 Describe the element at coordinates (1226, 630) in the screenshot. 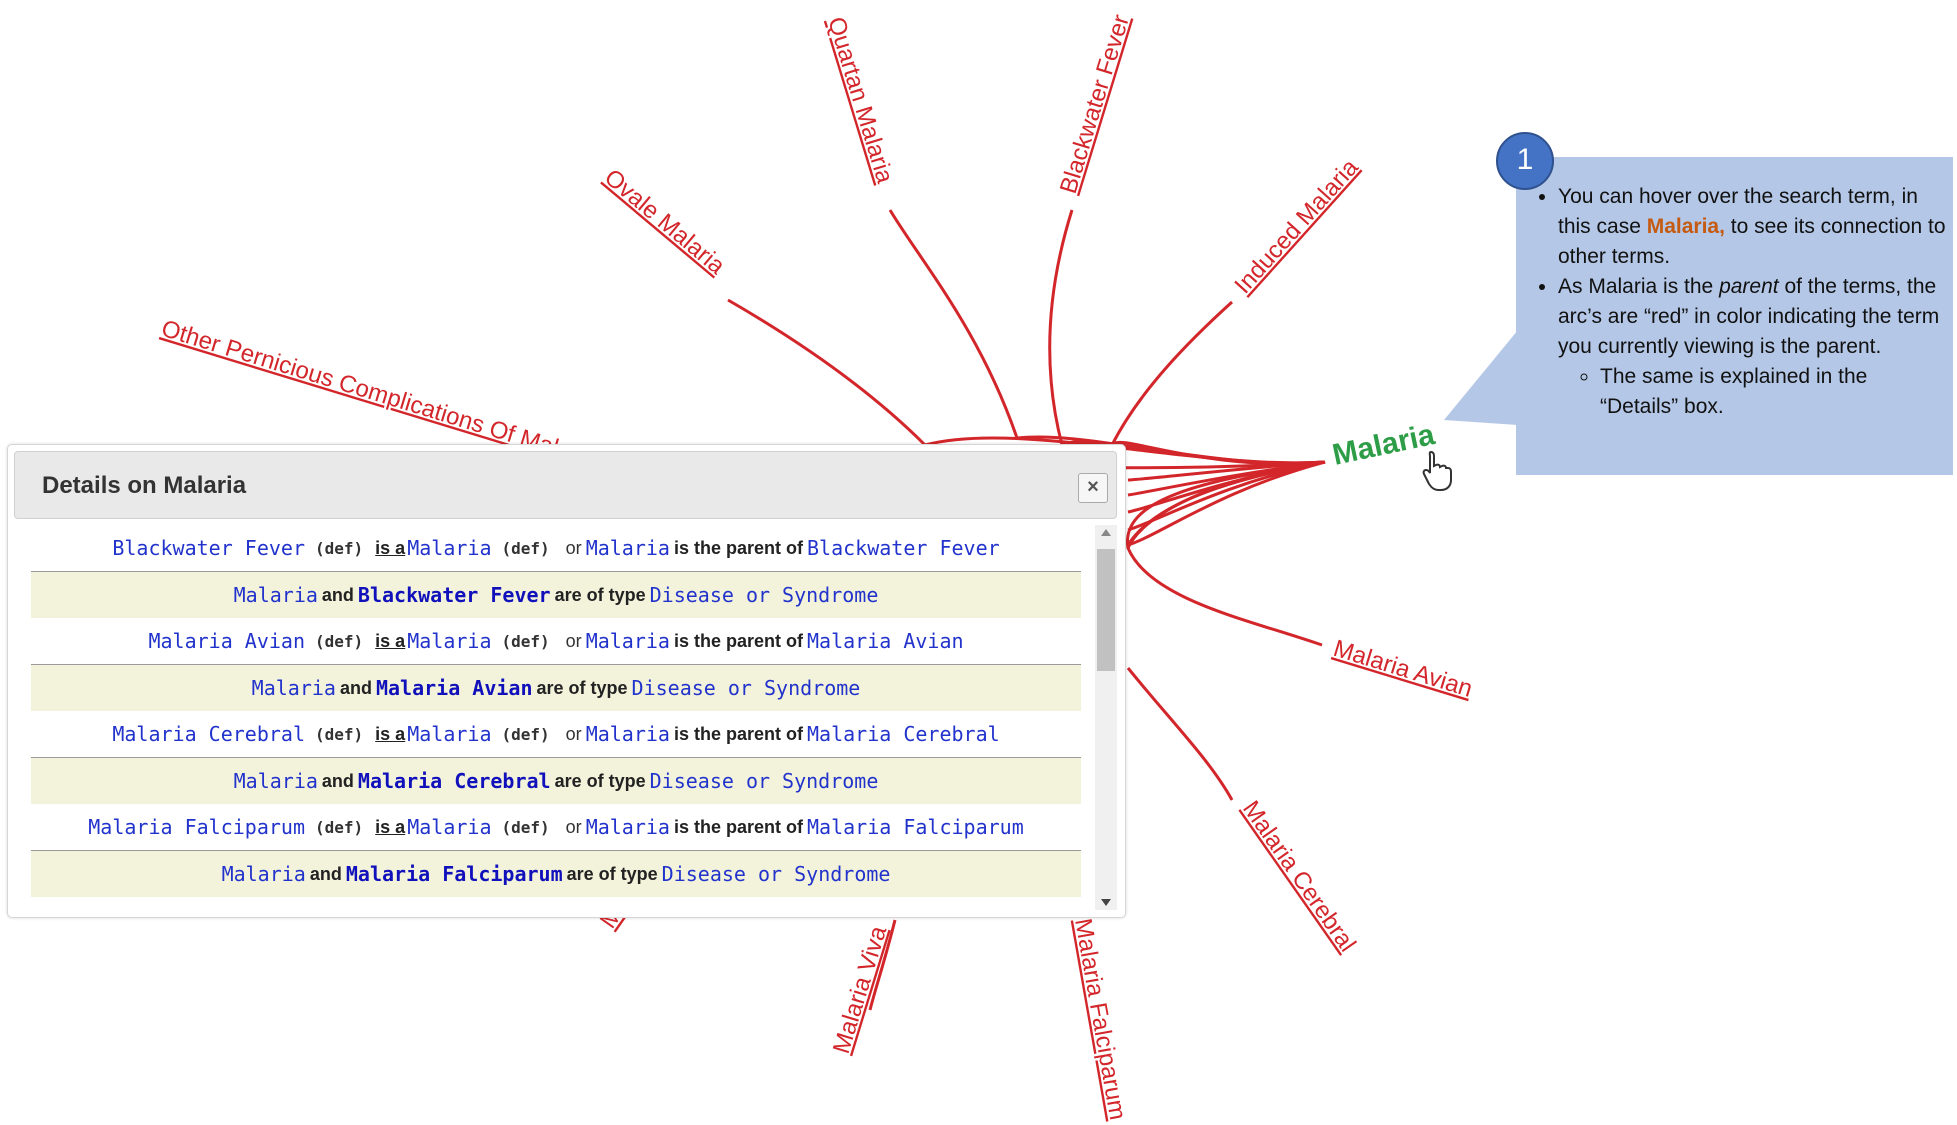

I see `edge-malaria-cerebral` at that location.